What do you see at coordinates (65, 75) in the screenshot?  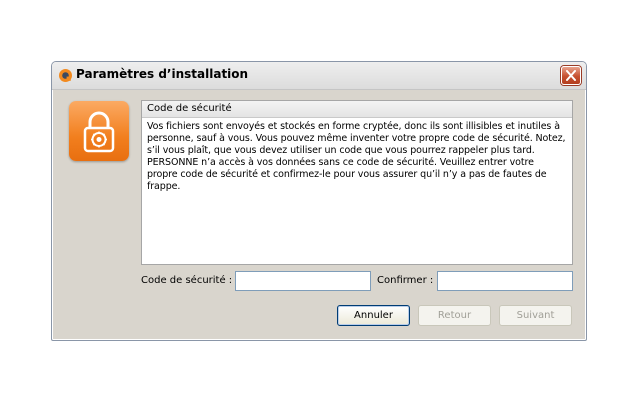 I see `app-logo-icon` at bounding box center [65, 75].